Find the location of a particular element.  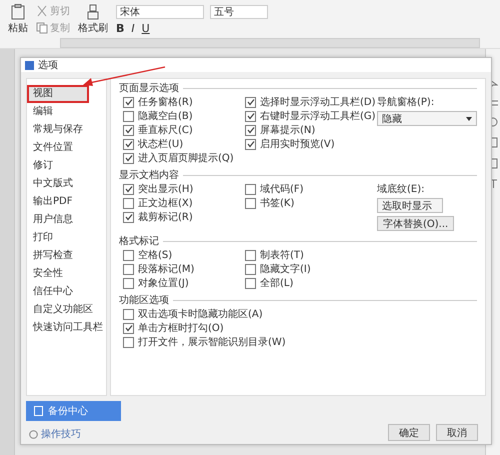

checkbox-label: 裁剪标记(R) is located at coordinates (165, 217).